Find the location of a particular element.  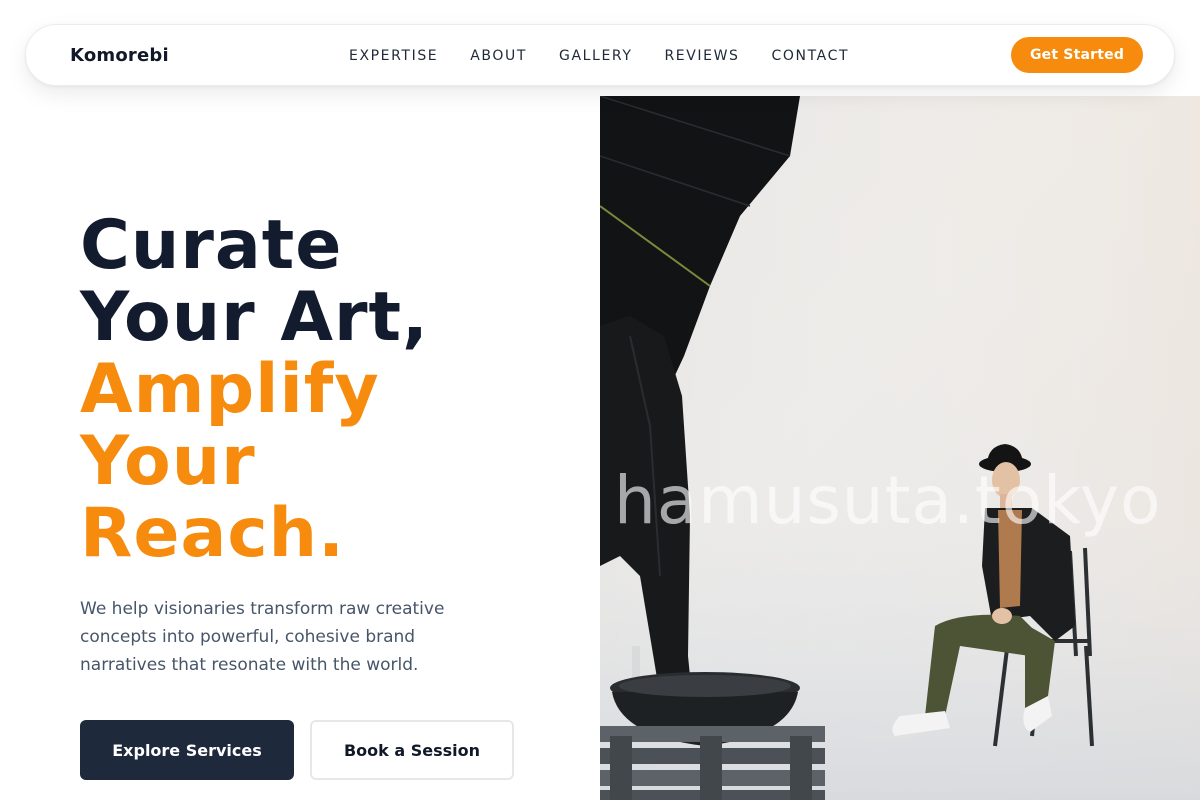

book-session-button: Book a Session is located at coordinates (412, 750).